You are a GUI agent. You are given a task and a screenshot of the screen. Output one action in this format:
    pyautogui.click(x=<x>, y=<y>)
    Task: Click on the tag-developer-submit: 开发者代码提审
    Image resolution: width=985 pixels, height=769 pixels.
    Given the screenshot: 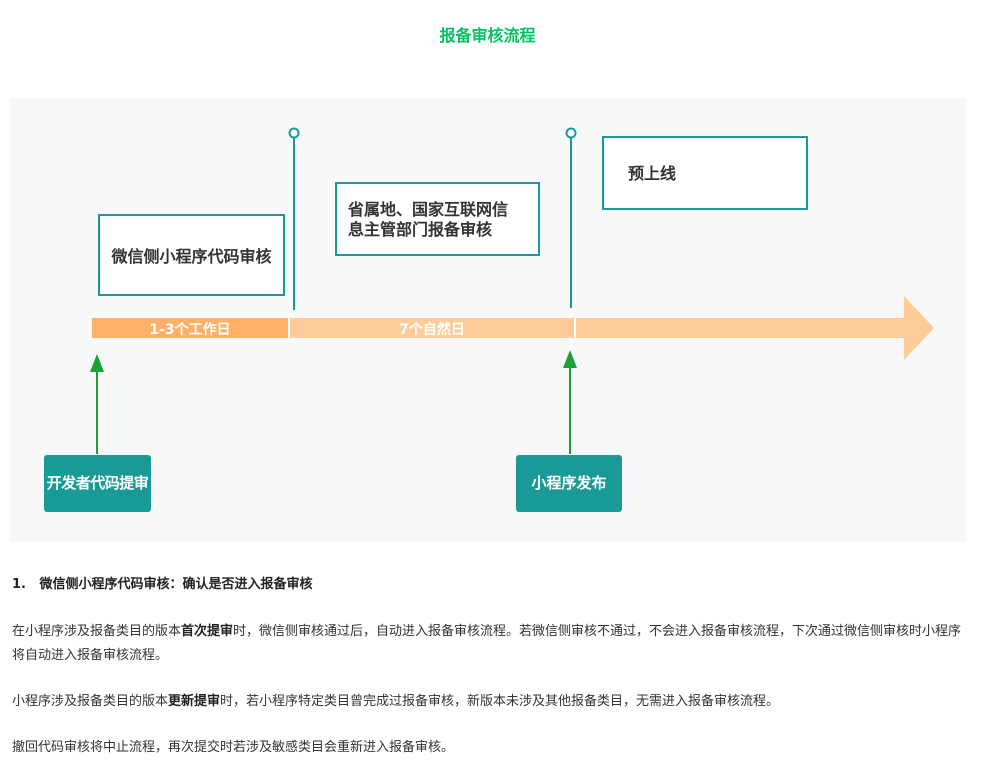 What is the action you would take?
    pyautogui.click(x=97, y=483)
    